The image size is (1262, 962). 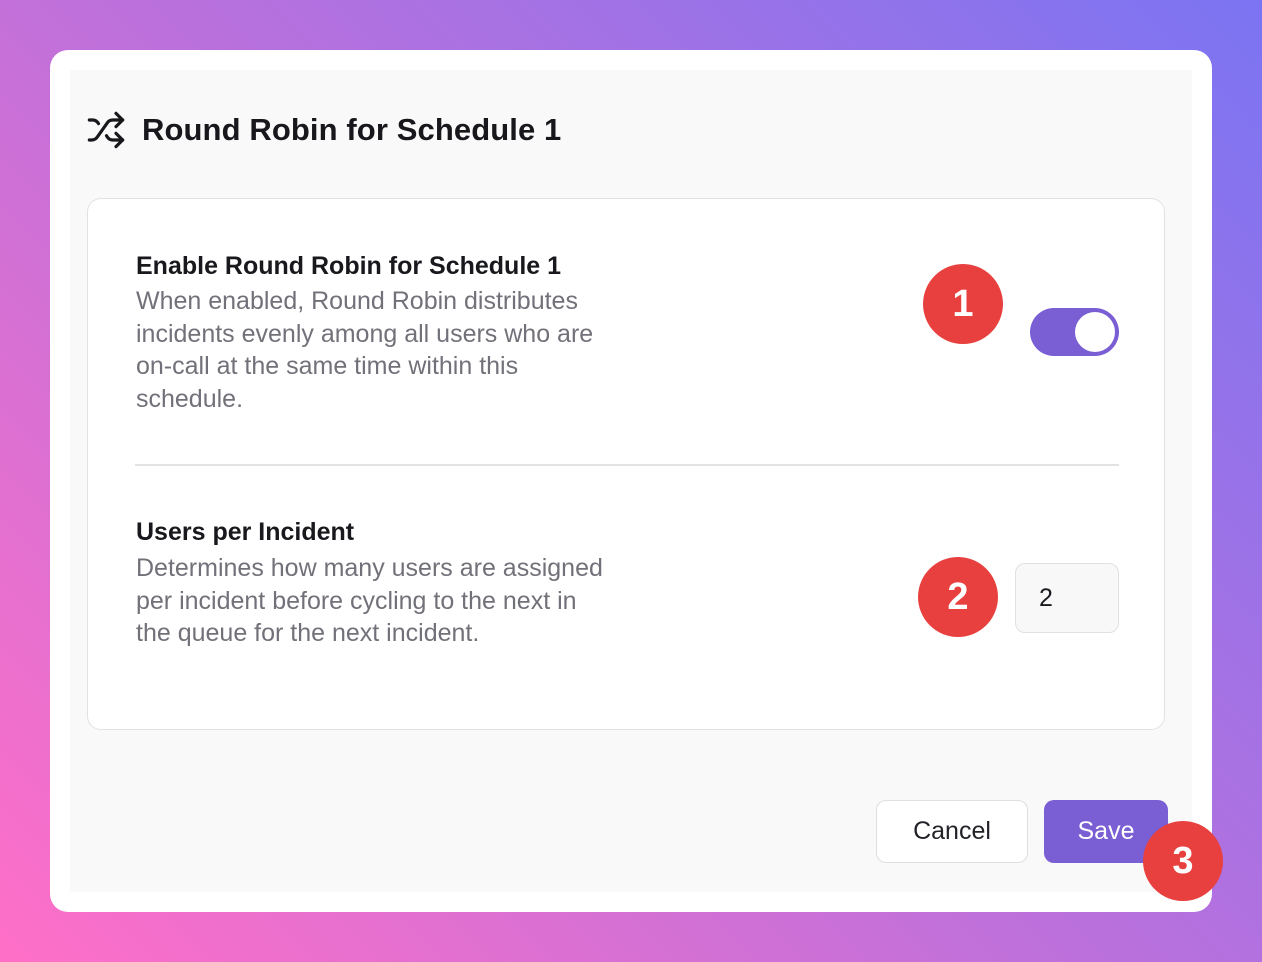 What do you see at coordinates (245, 532) in the screenshot?
I see `users-per-incident-label: Users per Incident` at bounding box center [245, 532].